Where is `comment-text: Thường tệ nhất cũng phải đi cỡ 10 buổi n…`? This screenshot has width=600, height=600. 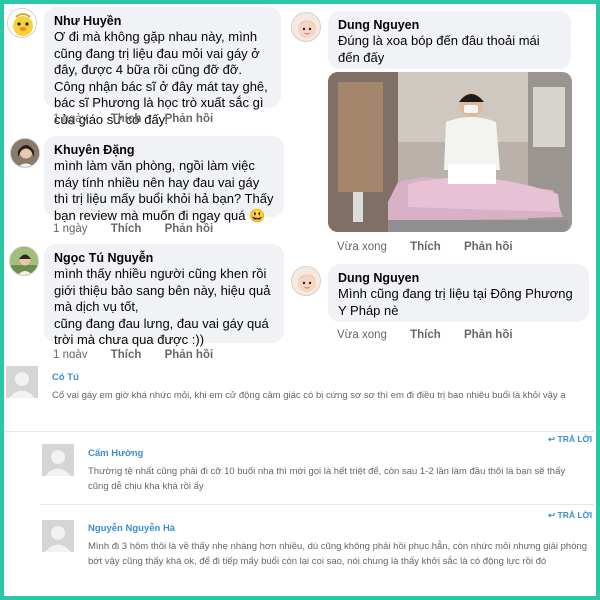 comment-text: Thường tệ nhất cũng phải đi cỡ 10 buổi n… is located at coordinates (327, 479).